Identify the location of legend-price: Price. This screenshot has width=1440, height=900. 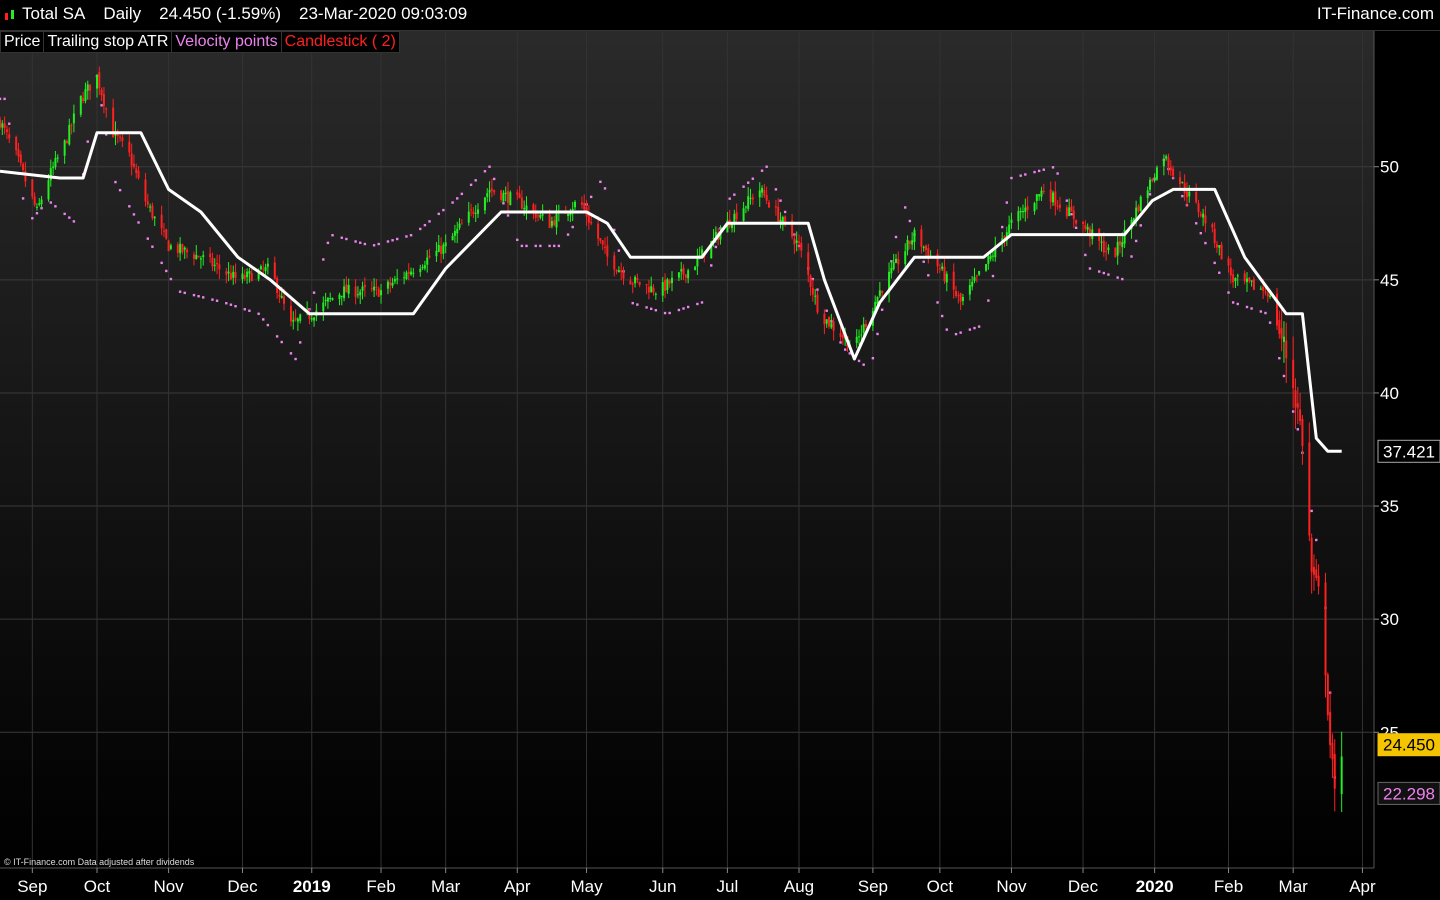
(22, 42).